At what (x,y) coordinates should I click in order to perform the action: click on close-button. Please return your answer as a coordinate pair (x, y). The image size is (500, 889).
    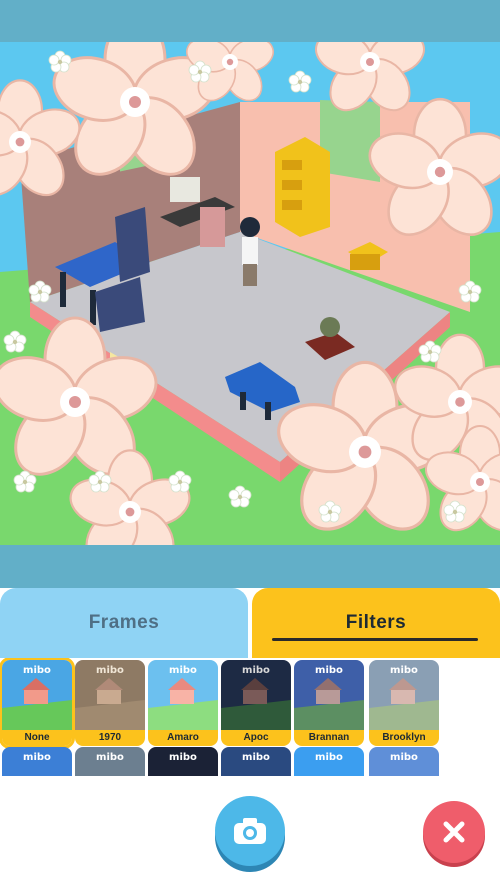
    Looking at the image, I should click on (454, 832).